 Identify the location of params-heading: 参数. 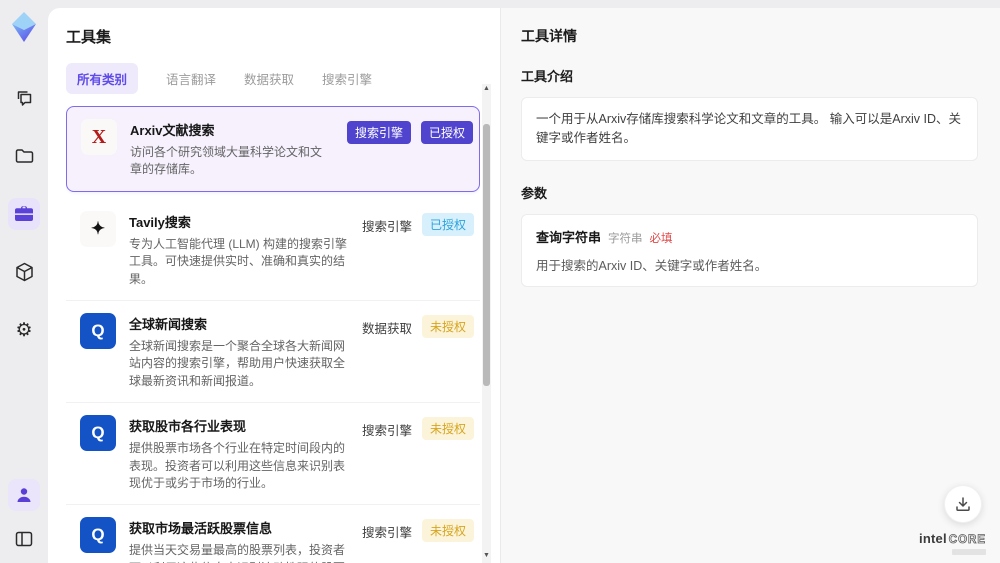
(534, 193).